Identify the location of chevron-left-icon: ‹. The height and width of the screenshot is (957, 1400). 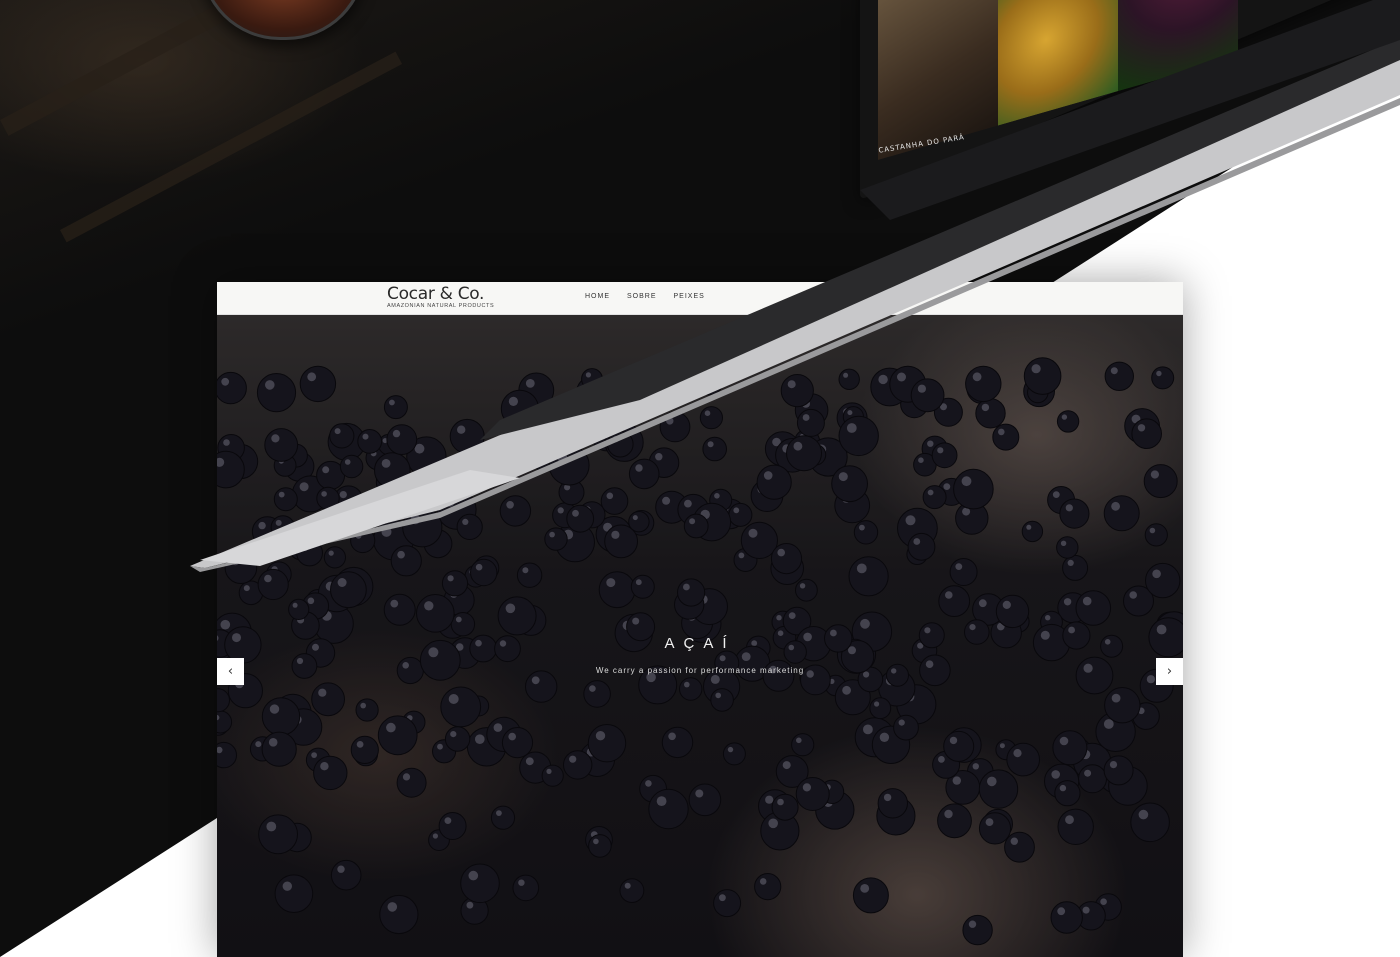
(230, 671).